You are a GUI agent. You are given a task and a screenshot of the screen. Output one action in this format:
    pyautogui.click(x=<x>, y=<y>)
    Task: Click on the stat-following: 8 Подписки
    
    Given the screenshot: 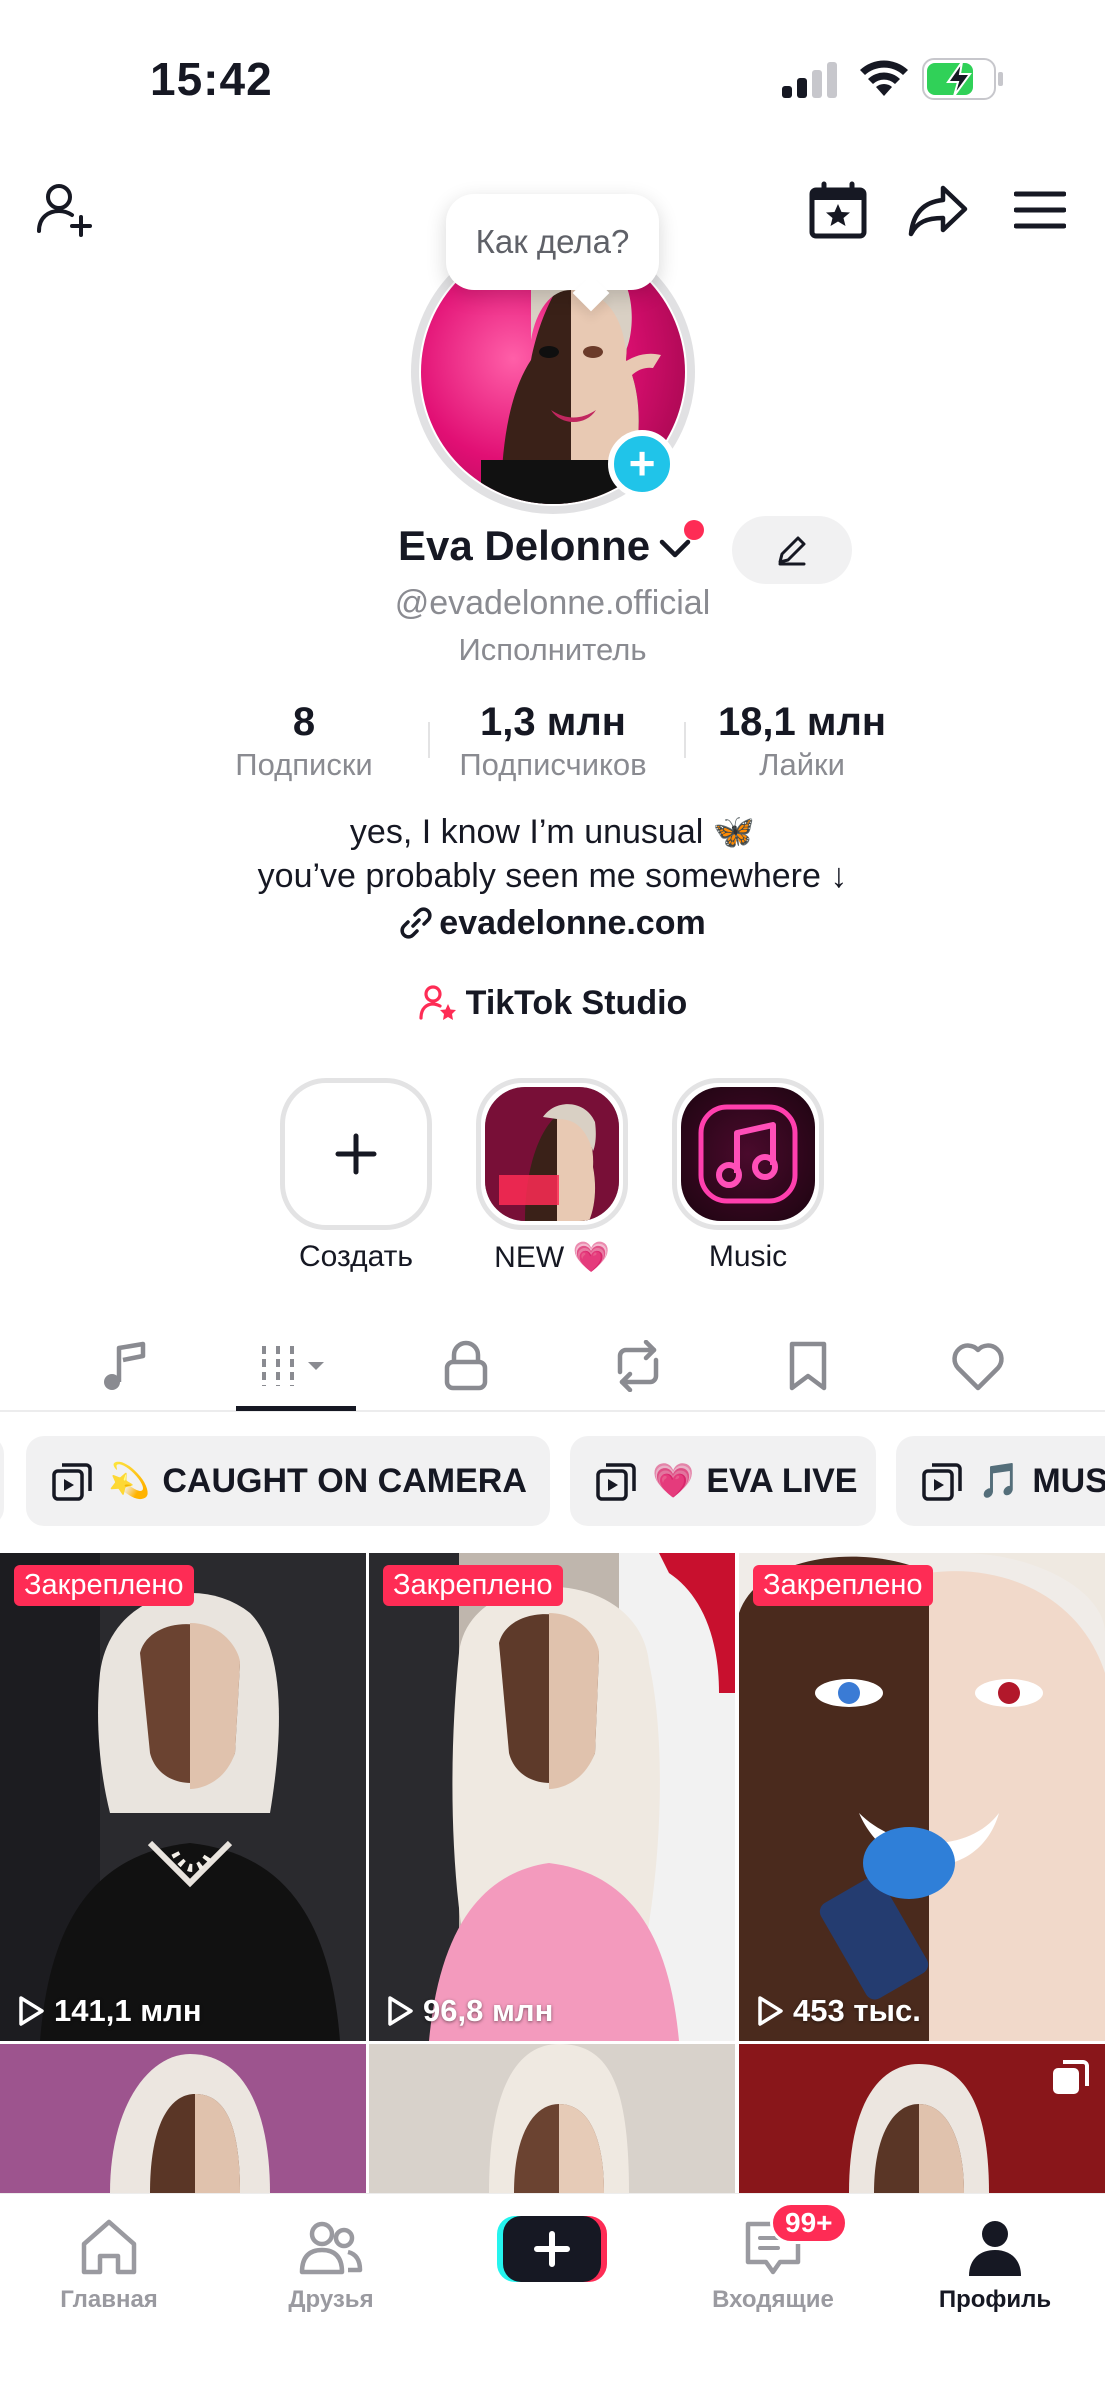 What is the action you would take?
    pyautogui.click(x=304, y=741)
    